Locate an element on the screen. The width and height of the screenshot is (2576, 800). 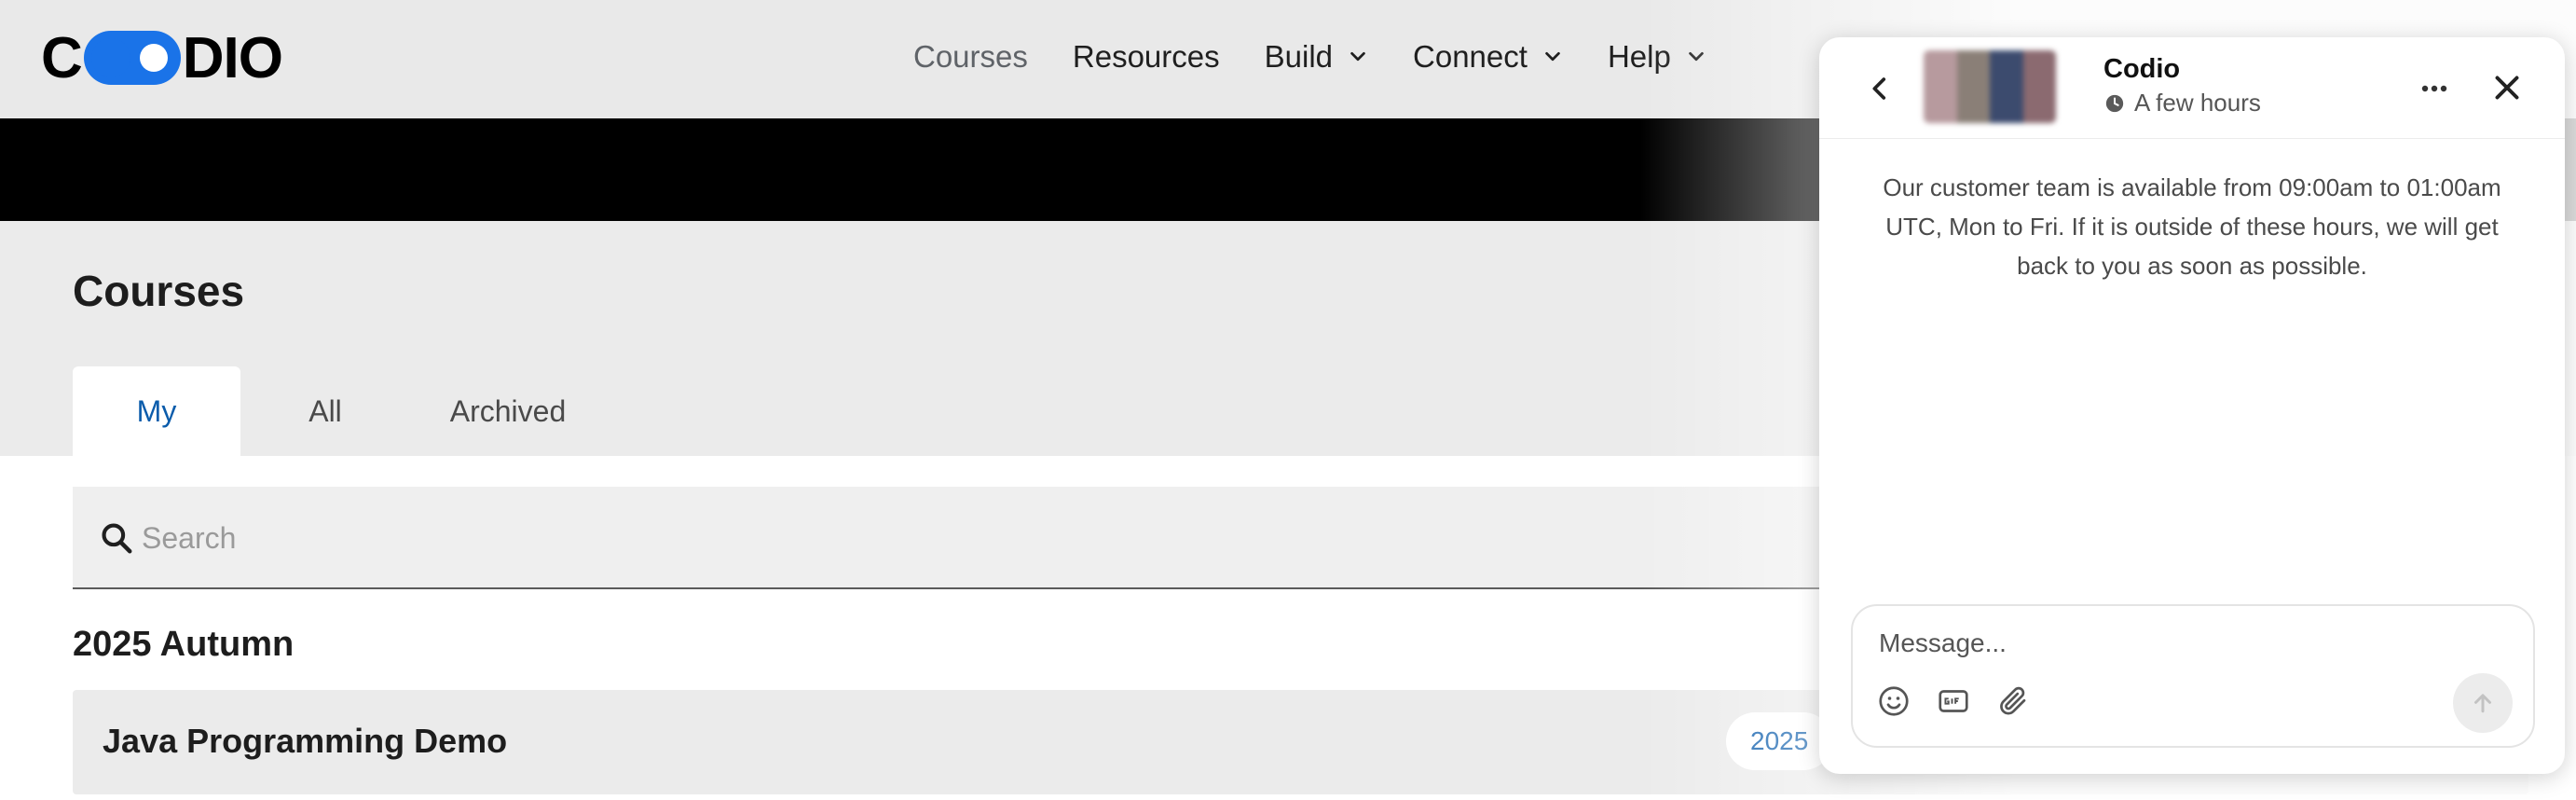
nav-item-label: Connect is located at coordinates (1470, 56).